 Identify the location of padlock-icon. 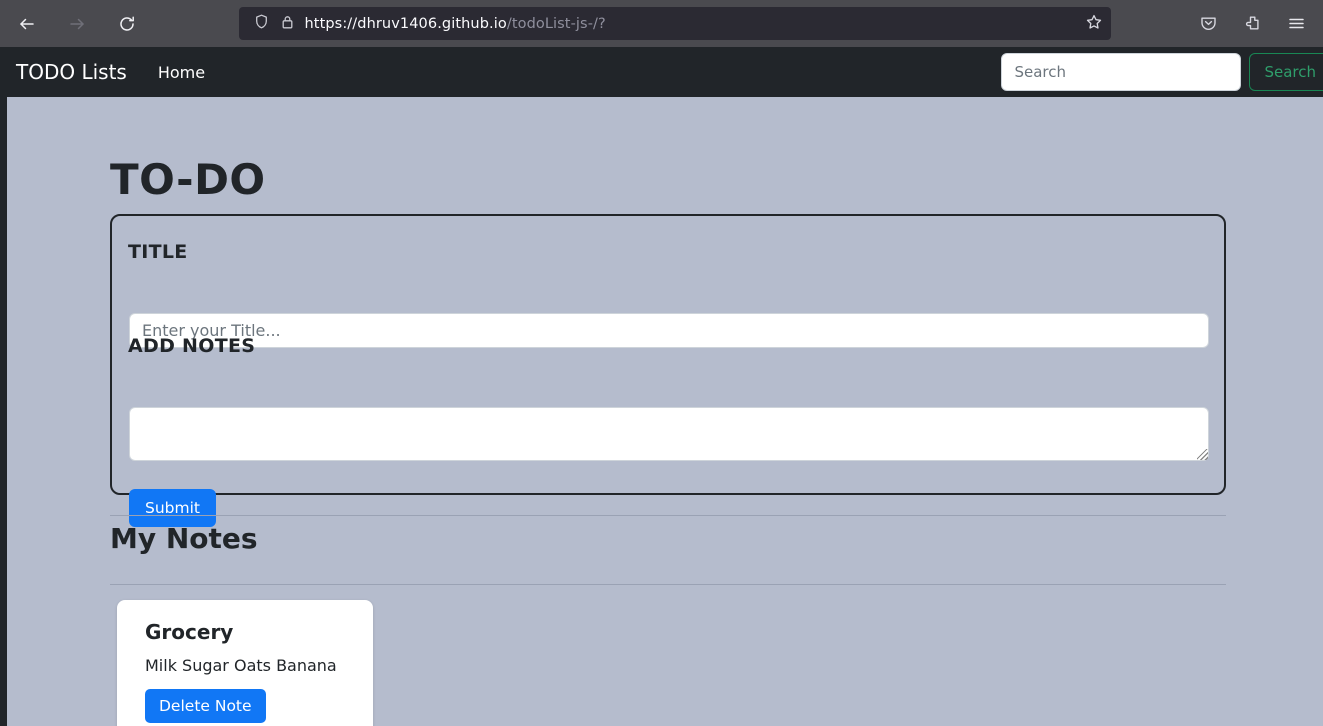
(287, 24).